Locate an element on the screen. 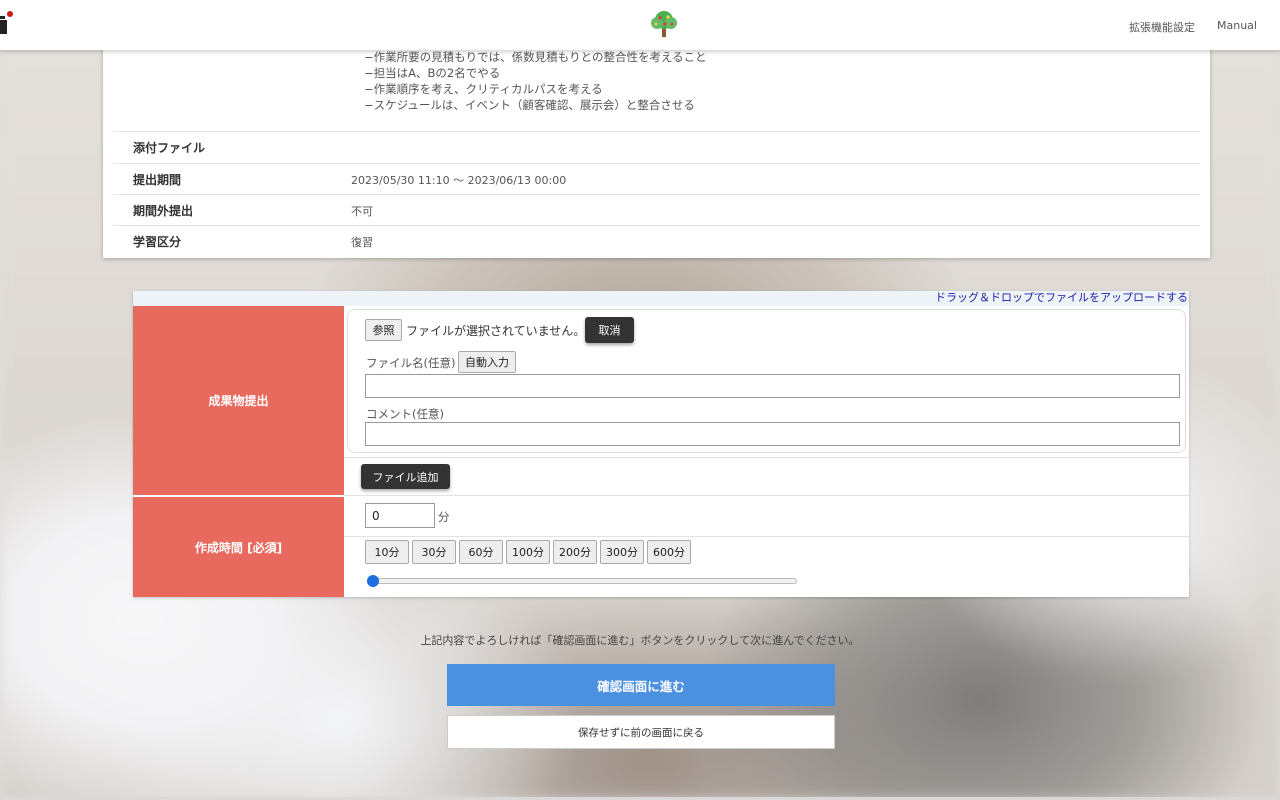 The image size is (1280, 800). info-row-value: 不可 is located at coordinates (362, 211).